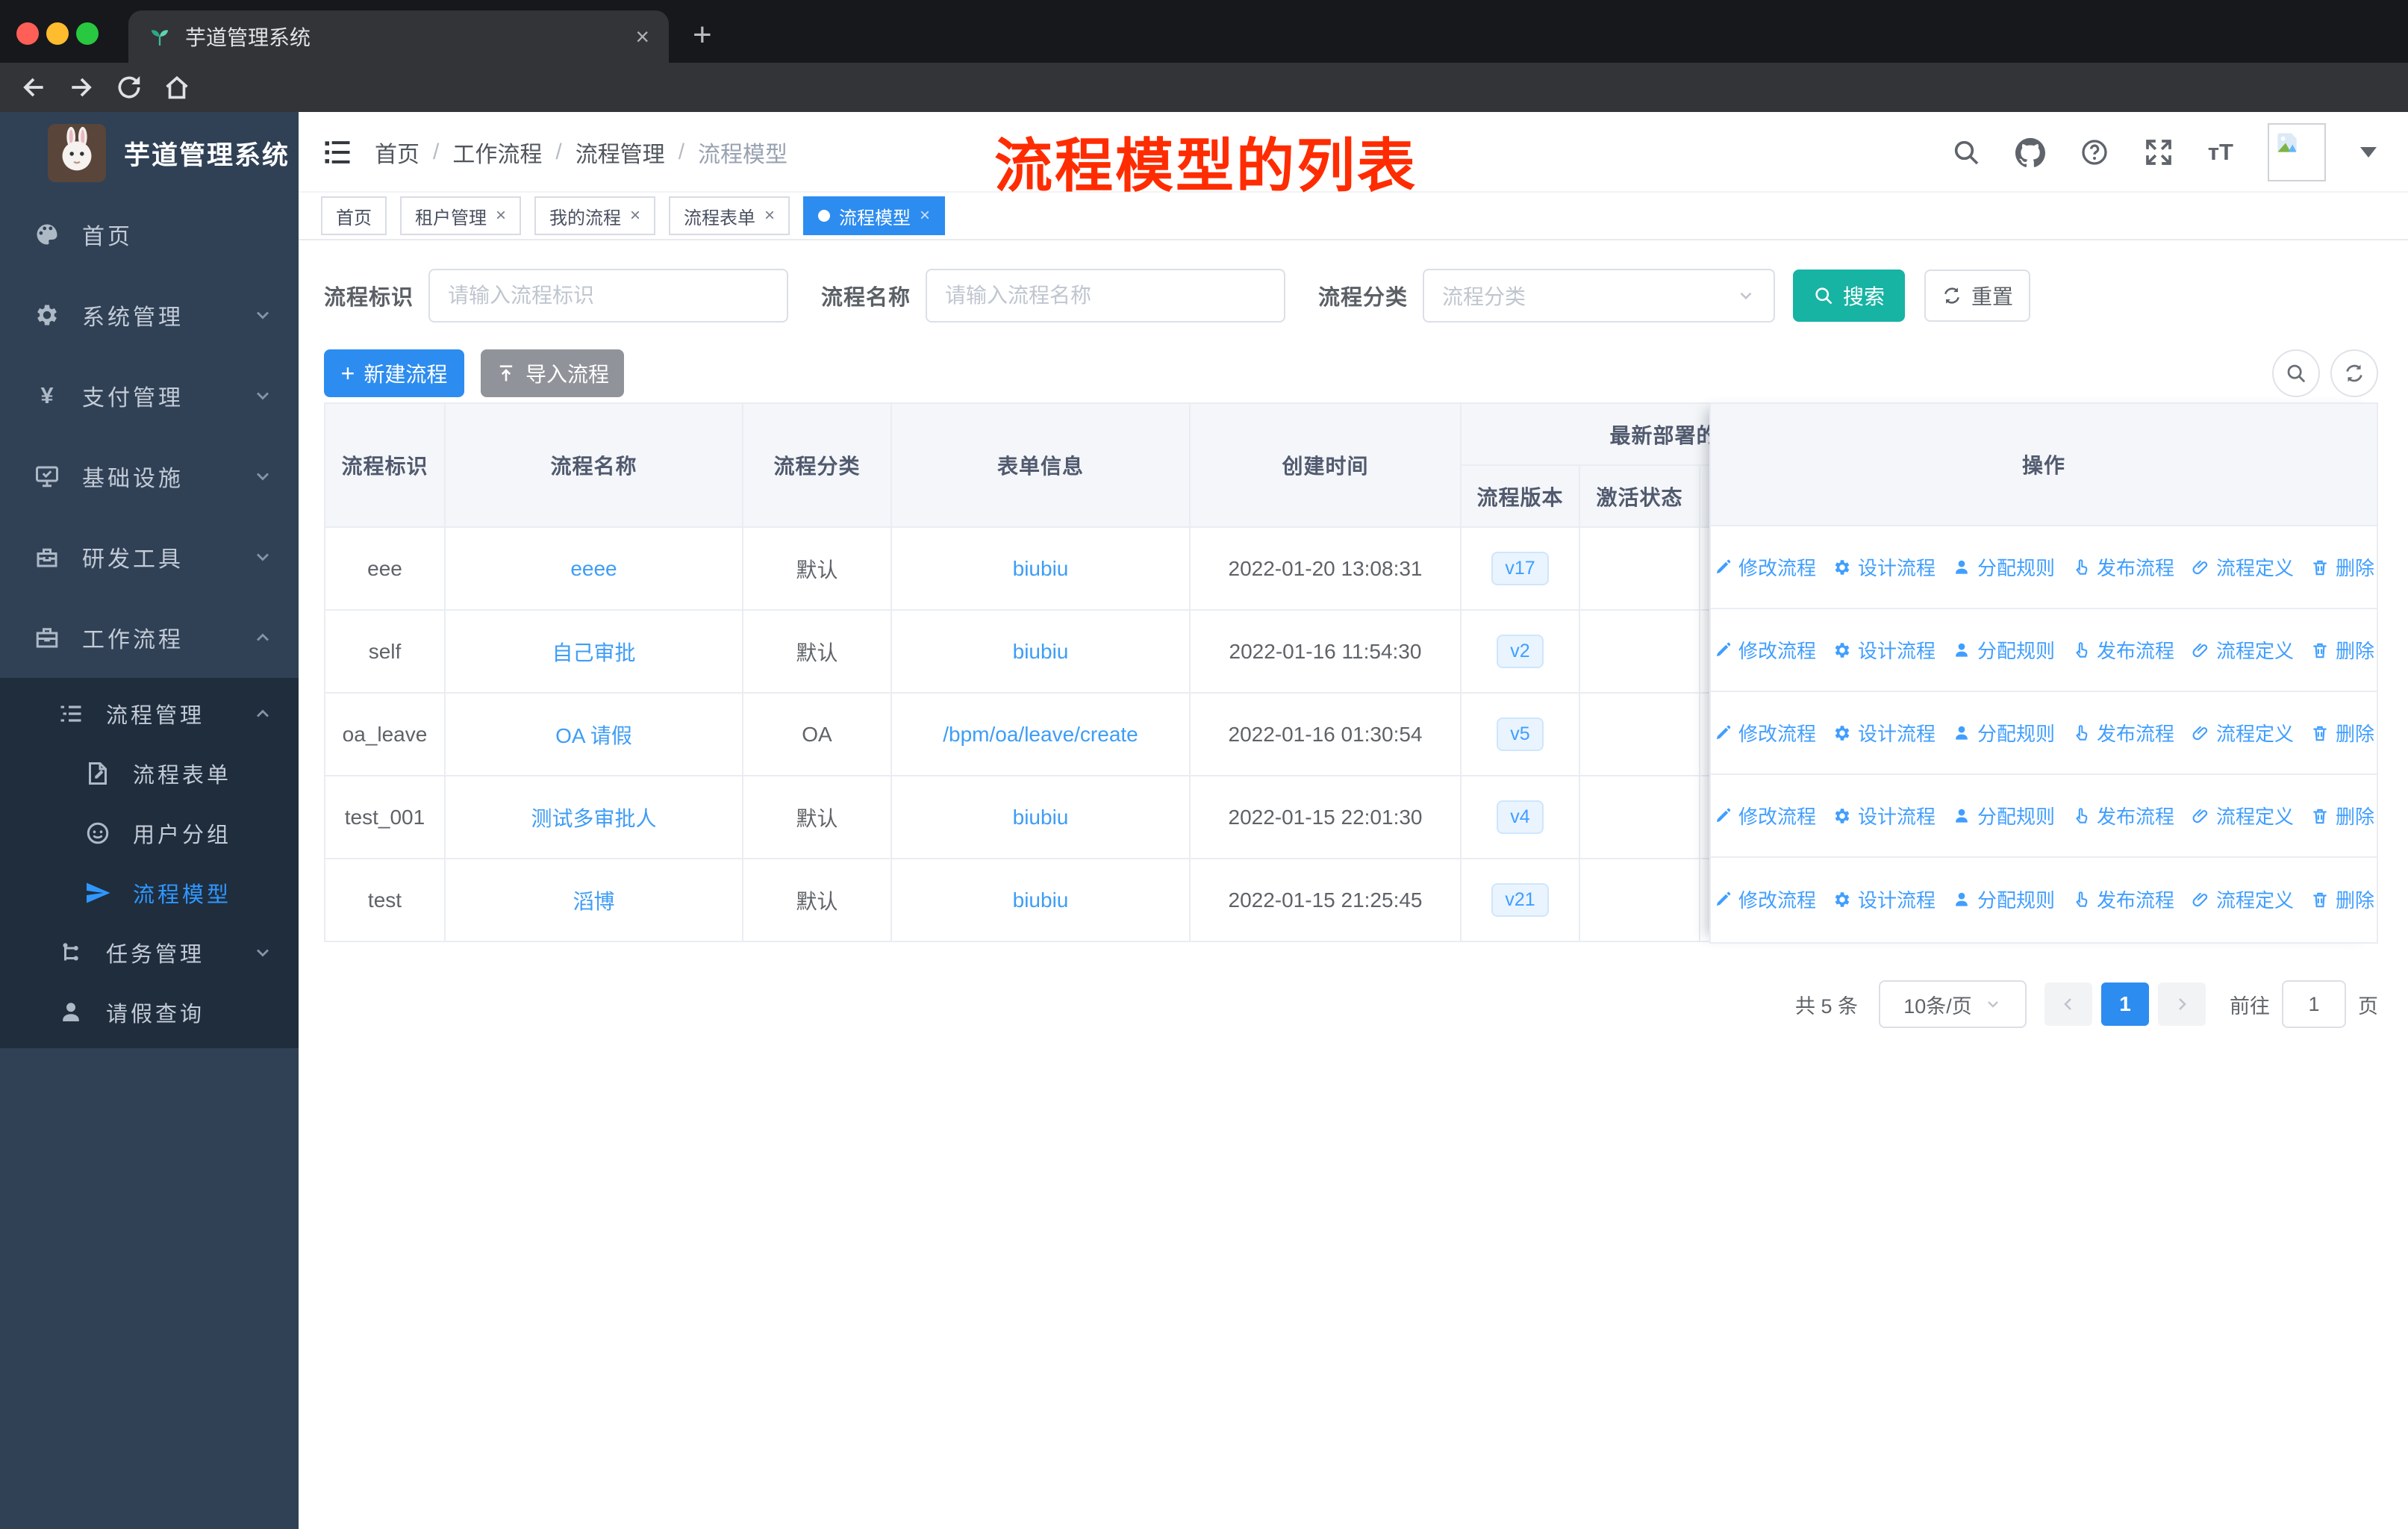  Describe the element at coordinates (2125, 1005) in the screenshot. I see `page-number-button: 1` at that location.